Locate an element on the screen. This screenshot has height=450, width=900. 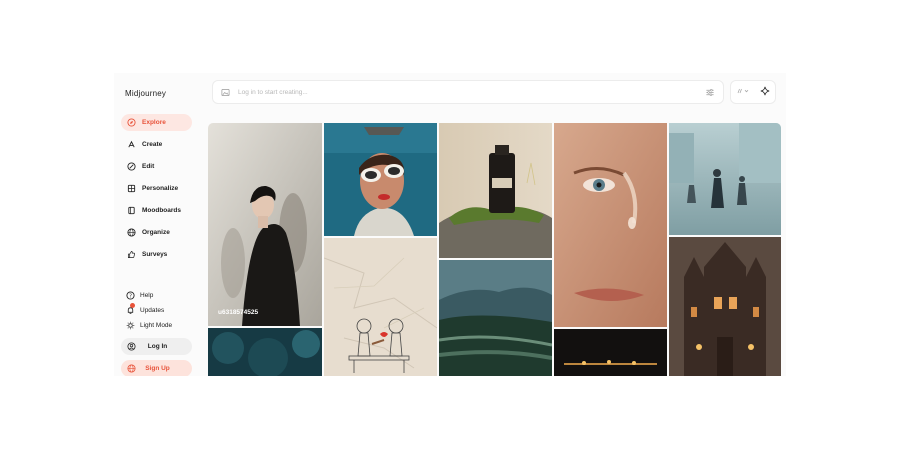
sidebar-item-label: Create is located at coordinates (152, 144).